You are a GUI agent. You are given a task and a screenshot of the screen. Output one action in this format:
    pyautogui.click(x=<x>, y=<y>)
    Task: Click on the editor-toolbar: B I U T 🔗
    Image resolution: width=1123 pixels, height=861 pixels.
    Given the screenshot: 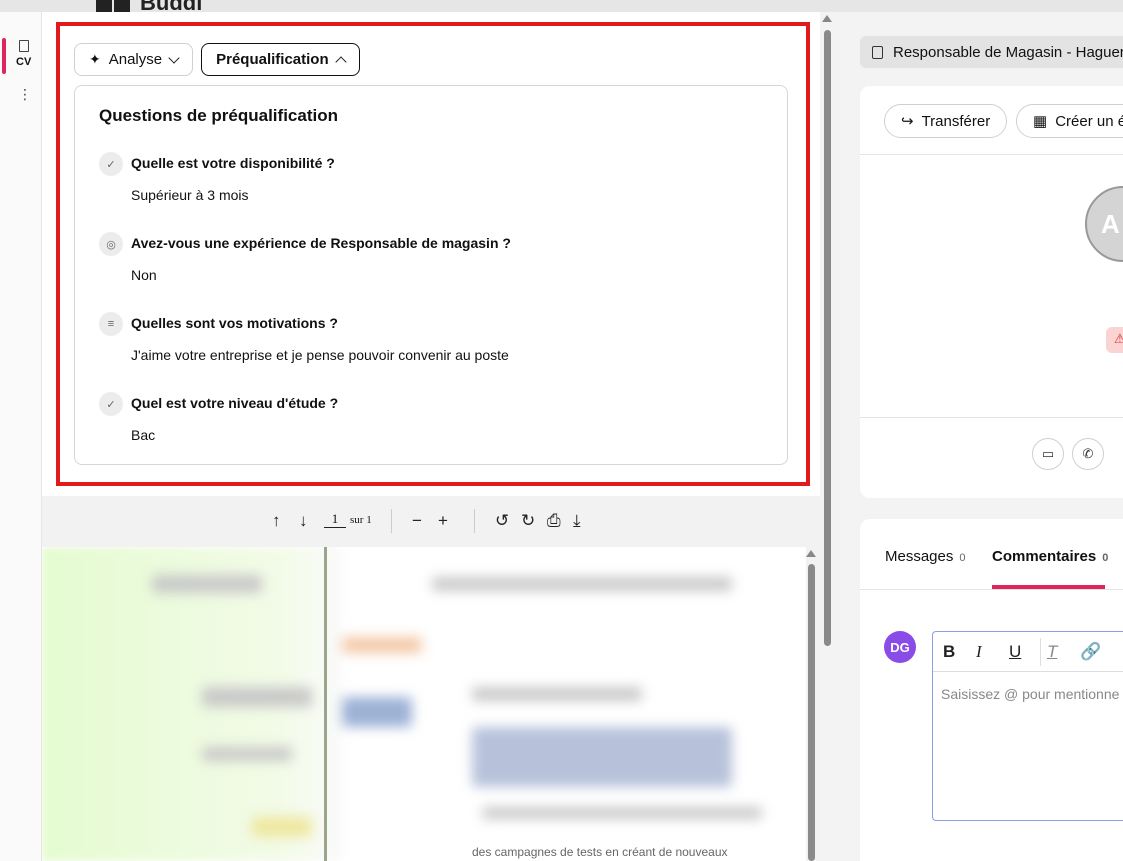 What is the action you would take?
    pyautogui.click(x=1028, y=652)
    